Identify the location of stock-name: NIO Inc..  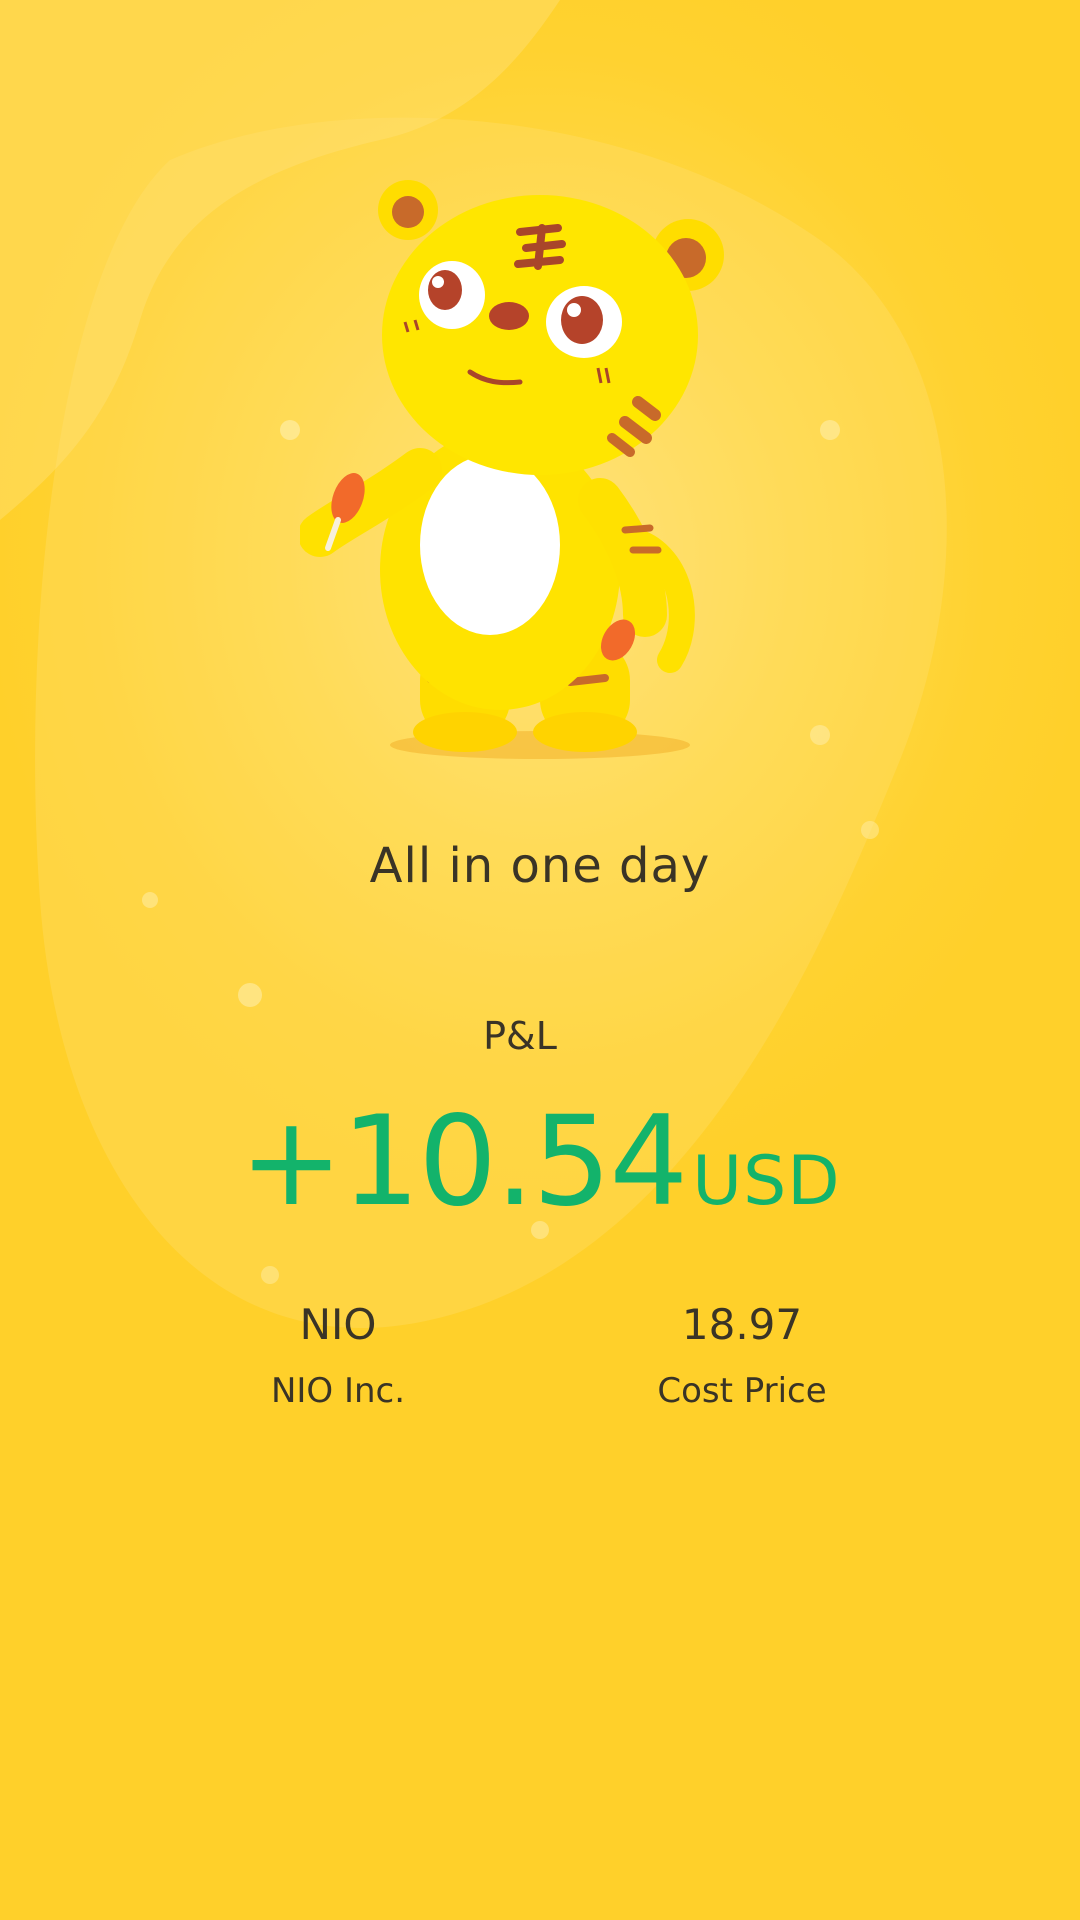
(338, 1391).